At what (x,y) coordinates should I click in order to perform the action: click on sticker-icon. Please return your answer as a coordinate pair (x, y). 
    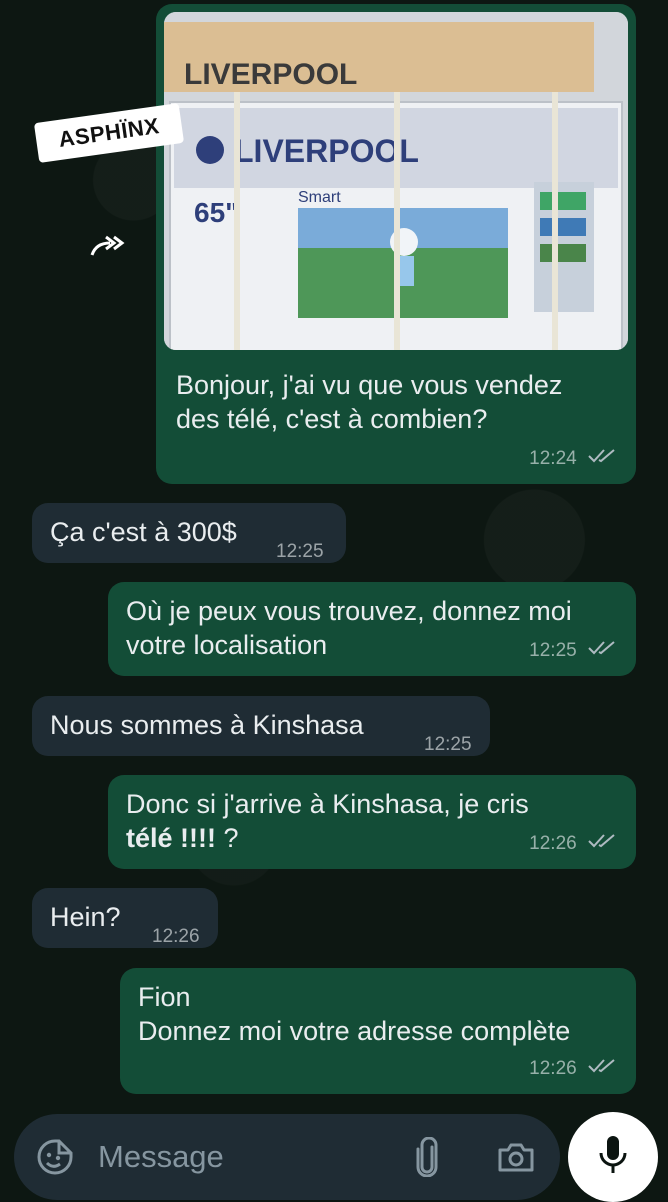
    Looking at the image, I should click on (55, 1157).